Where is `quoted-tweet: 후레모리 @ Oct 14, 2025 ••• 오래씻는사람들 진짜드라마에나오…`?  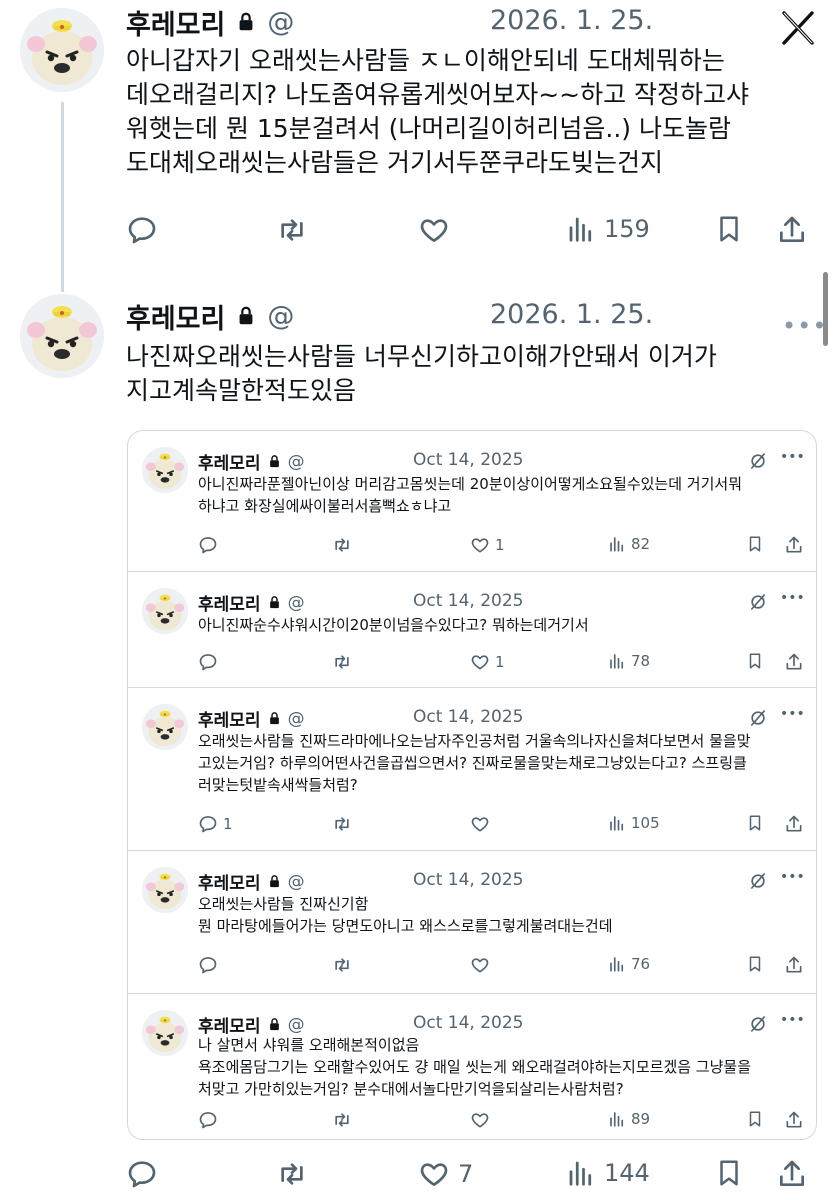 quoted-tweet: 후레모리 @ Oct 14, 2025 ••• 오래씻는사람들 진짜드라마에나오… is located at coordinates (472, 769).